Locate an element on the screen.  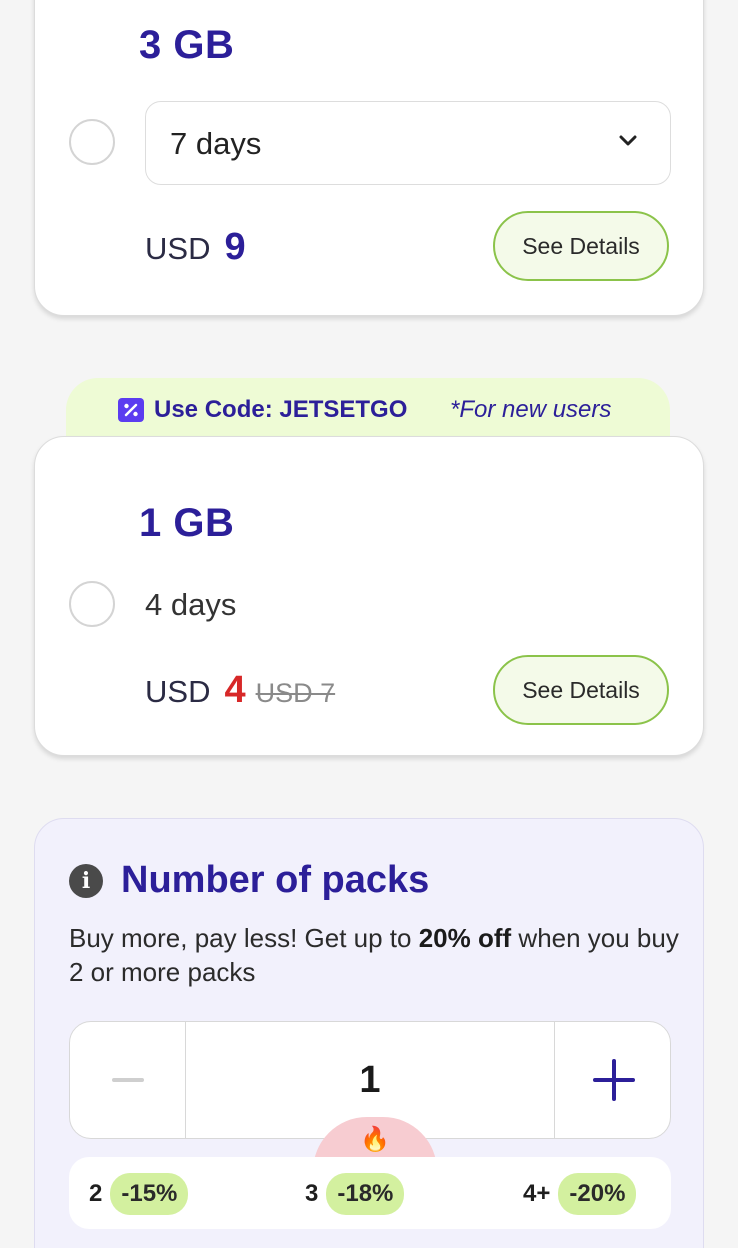
plan-size: 3 GB is located at coordinates (187, 45).